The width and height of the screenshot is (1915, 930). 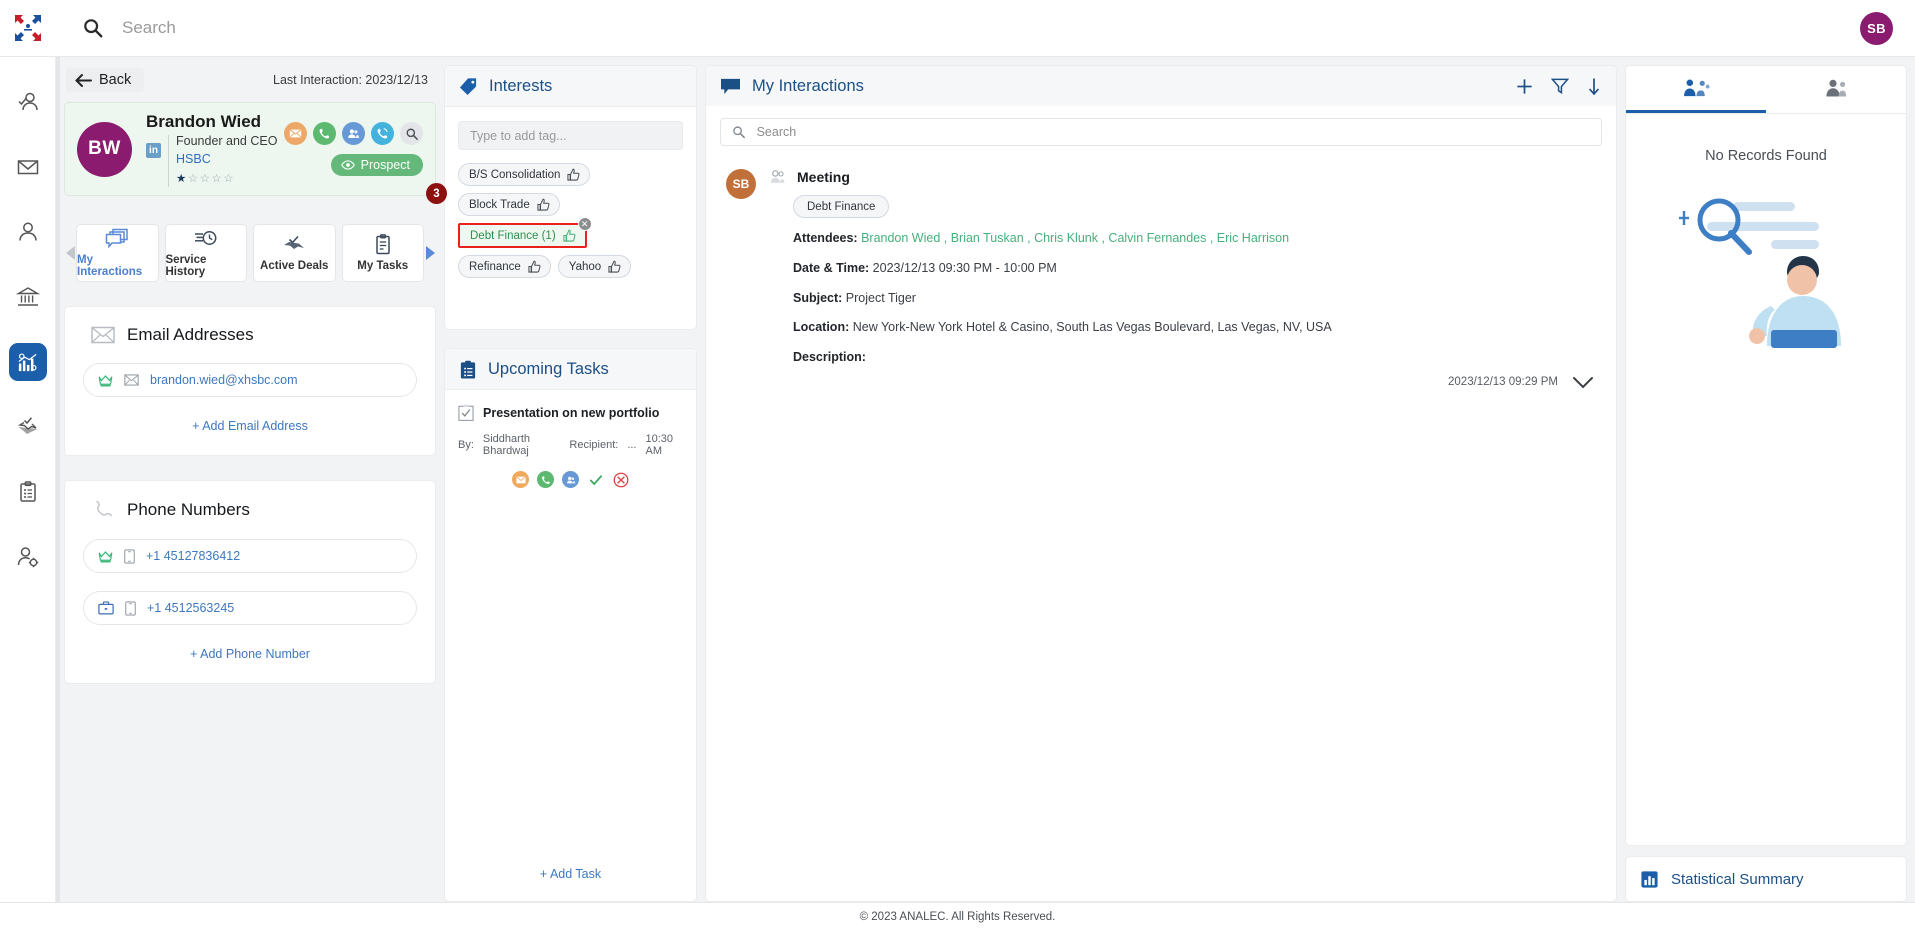 I want to click on phone-icon, so click(x=324, y=133).